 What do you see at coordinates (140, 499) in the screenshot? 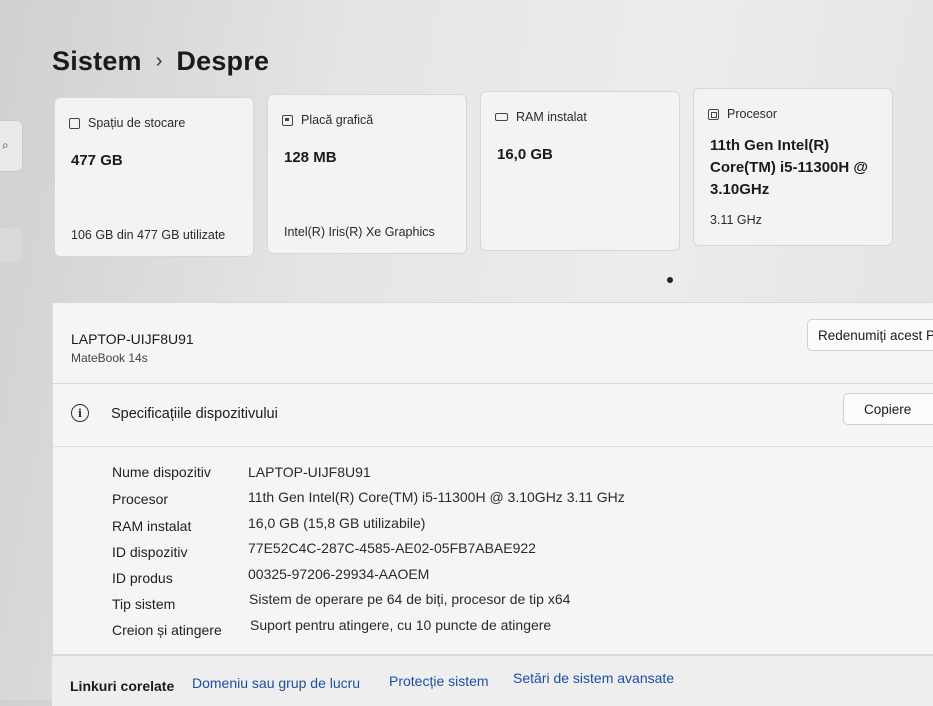
I see `spec-key: Procesor` at bounding box center [140, 499].